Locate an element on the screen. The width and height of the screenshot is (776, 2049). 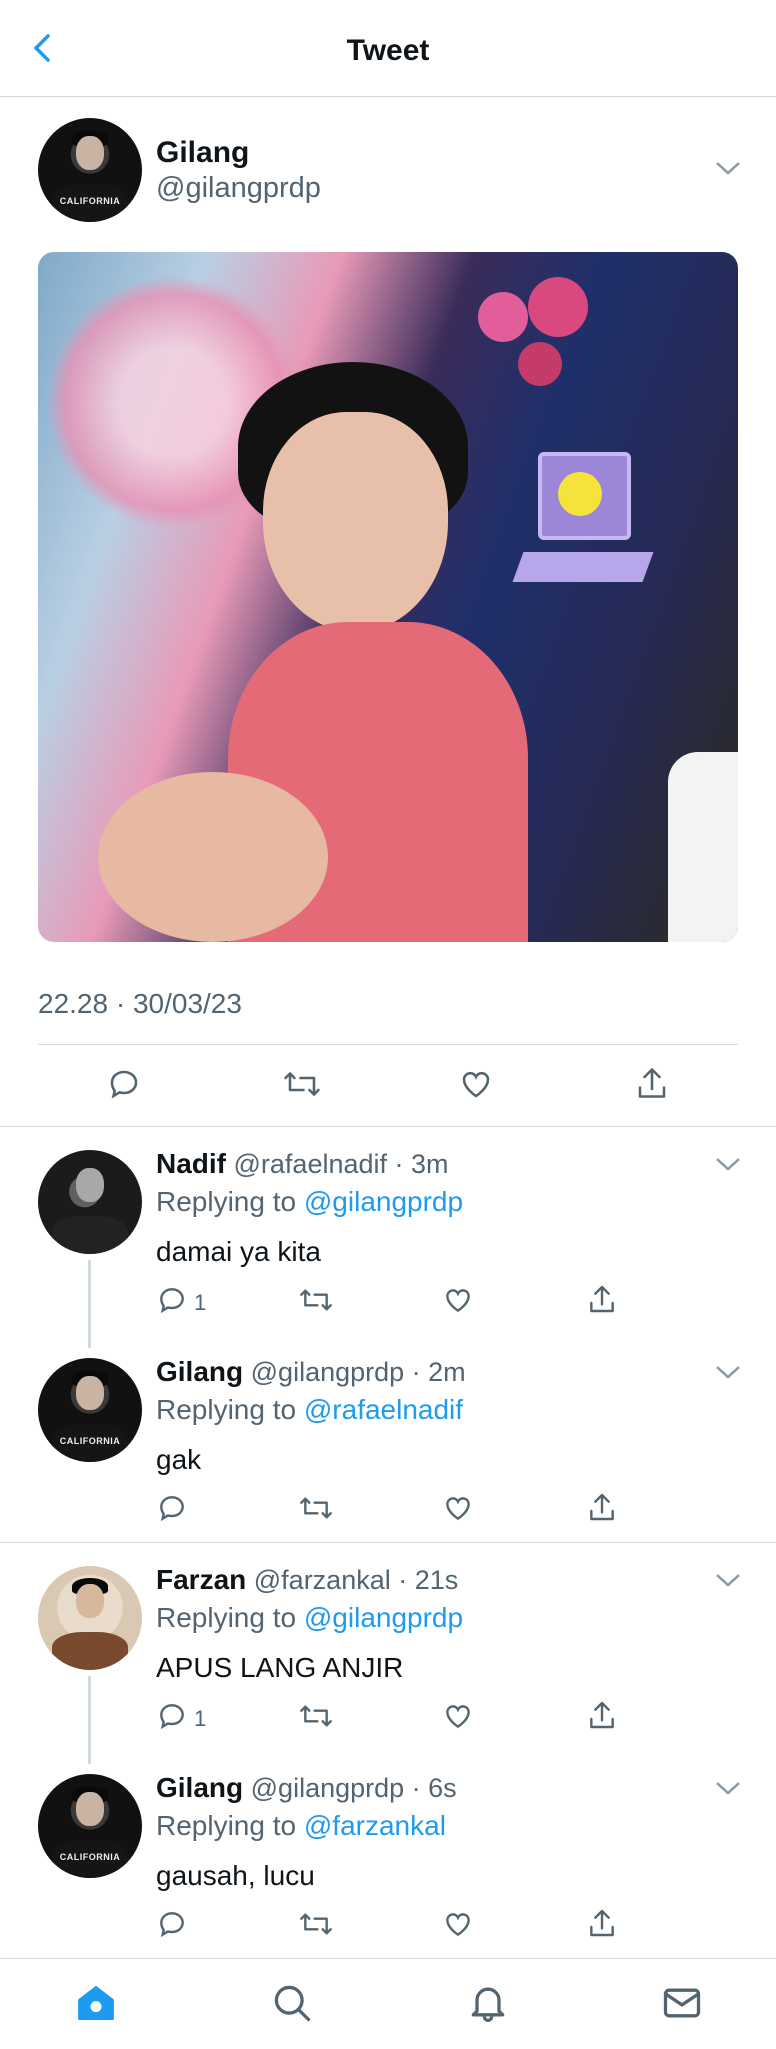
page-title: Tweet is located at coordinates (388, 50).